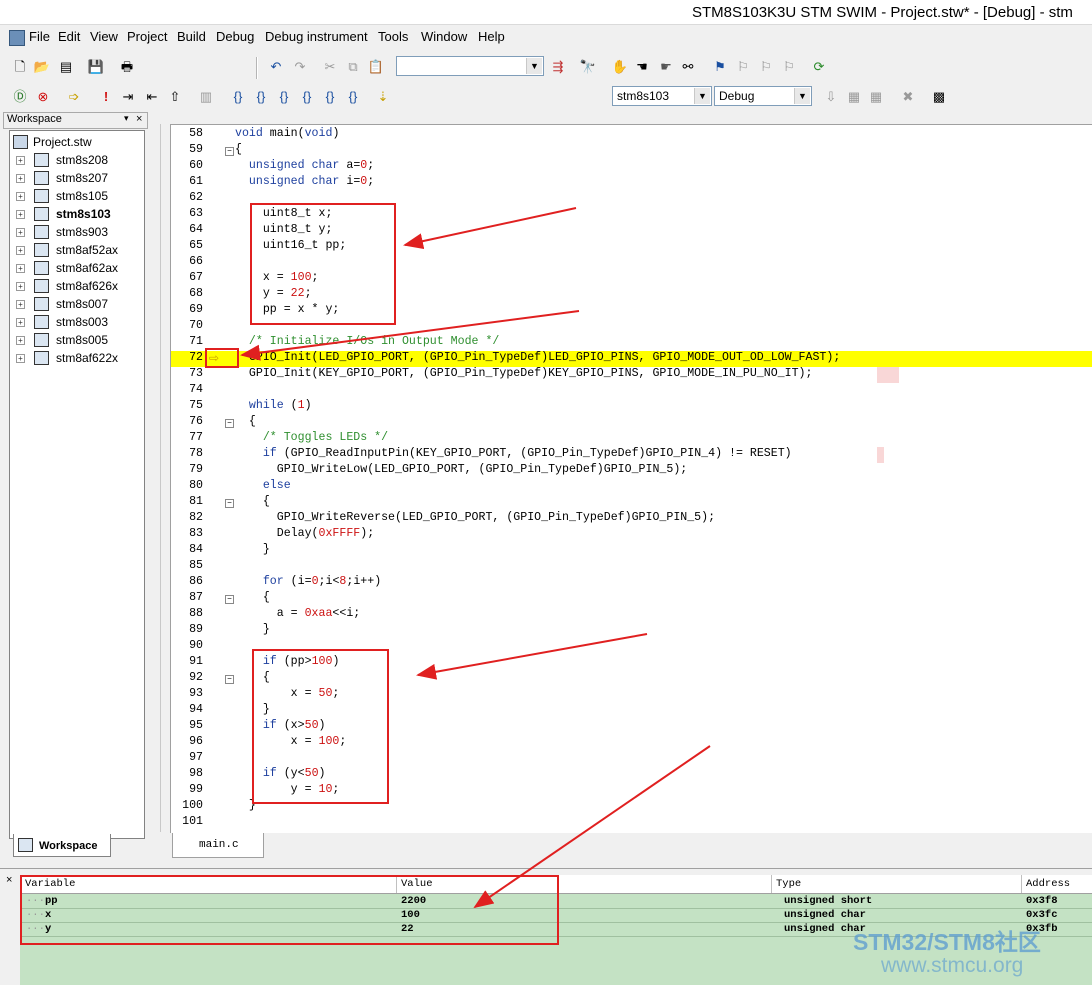 This screenshot has width=1092, height=985. Describe the element at coordinates (789, 66) in the screenshot. I see `clear-bookmarks-icon: ⚐` at that location.